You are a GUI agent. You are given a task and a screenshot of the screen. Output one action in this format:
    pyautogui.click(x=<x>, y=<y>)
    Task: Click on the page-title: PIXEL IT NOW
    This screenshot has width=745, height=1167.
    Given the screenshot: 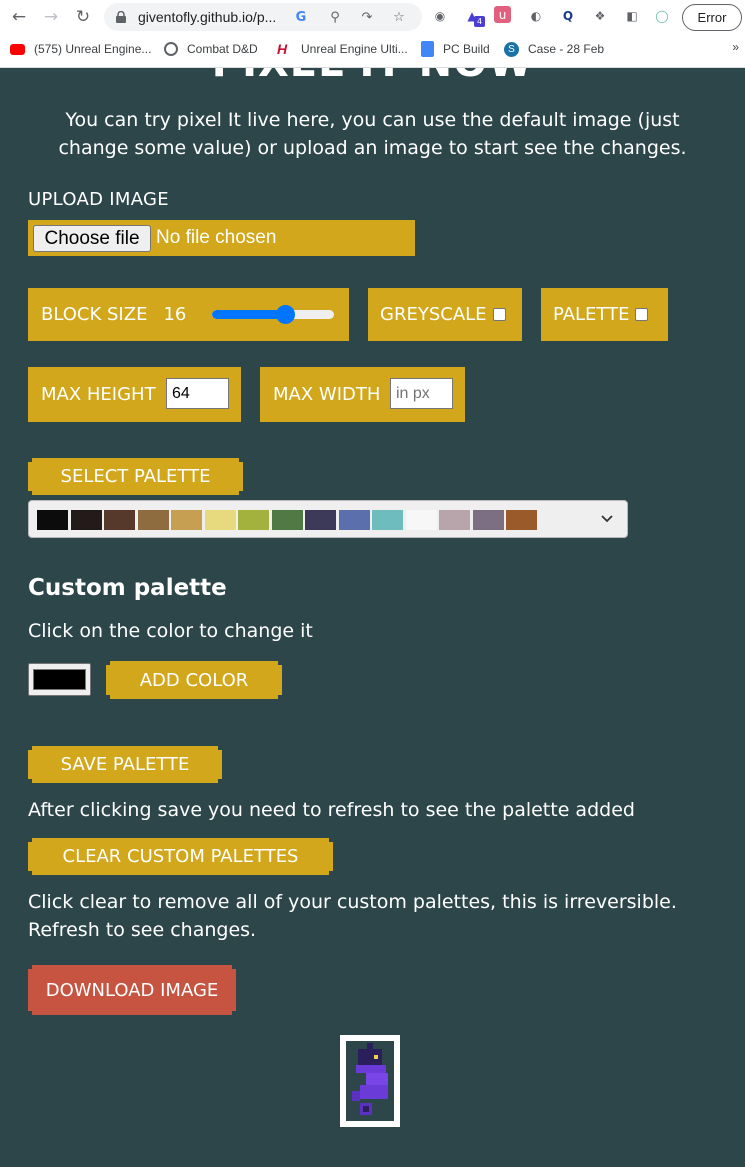 What is the action you would take?
    pyautogui.click(x=372, y=77)
    